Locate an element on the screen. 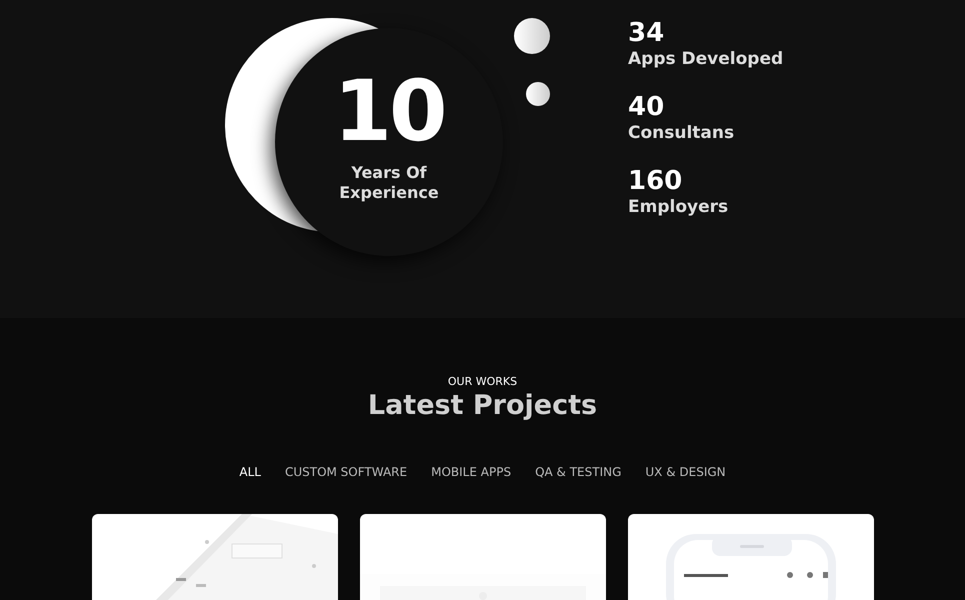 The height and width of the screenshot is (600, 965). stat-label: Apps Developed is located at coordinates (706, 59).